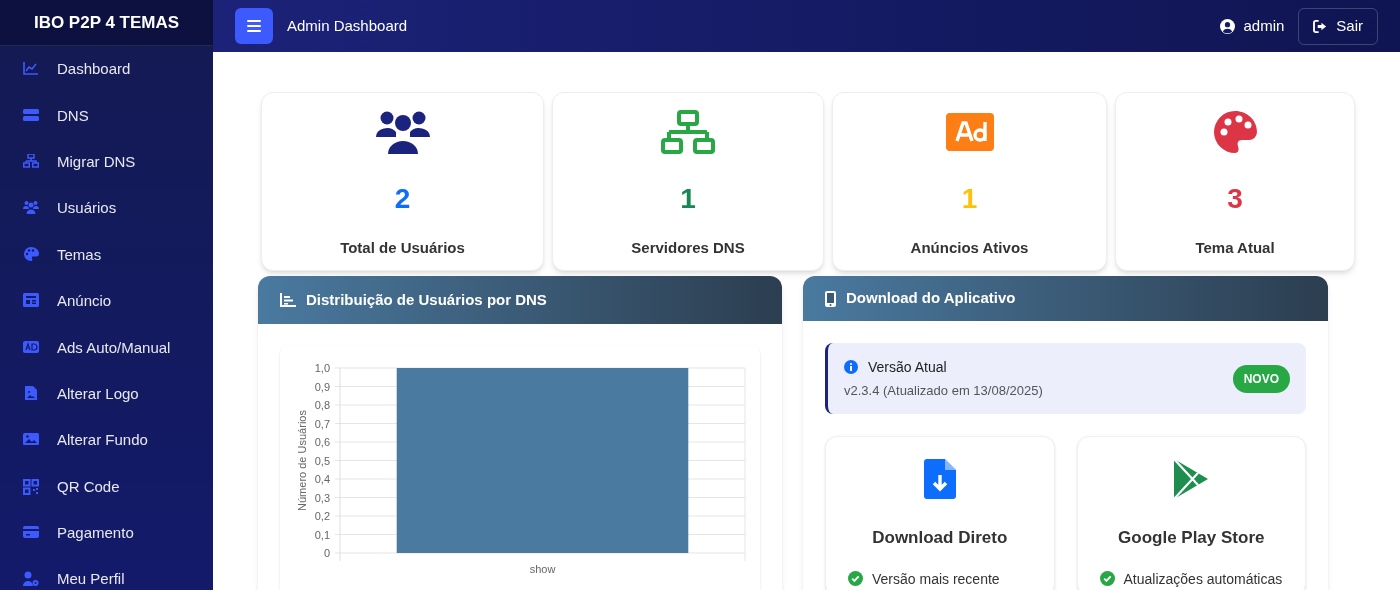 The image size is (1400, 590). Describe the element at coordinates (322, 516) in the screenshot. I see `y-tick-label: 0,2` at that location.